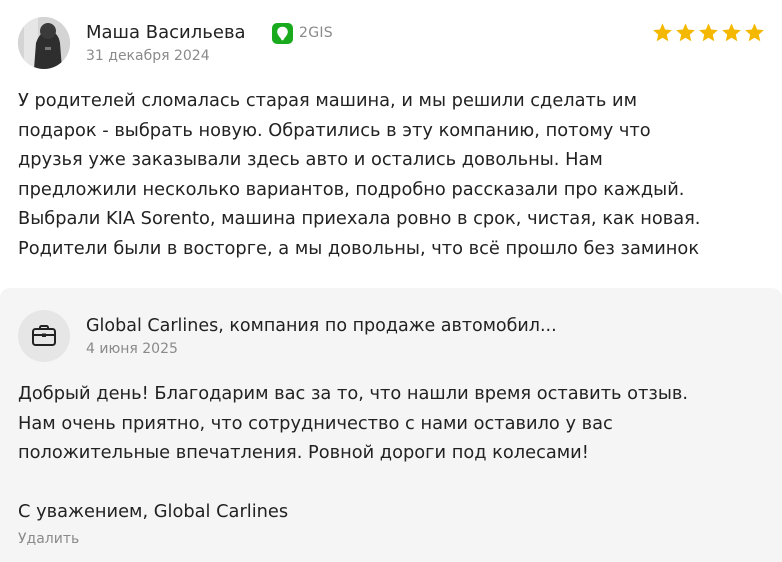 The height and width of the screenshot is (562, 782). I want to click on company-avatar, so click(44, 336).